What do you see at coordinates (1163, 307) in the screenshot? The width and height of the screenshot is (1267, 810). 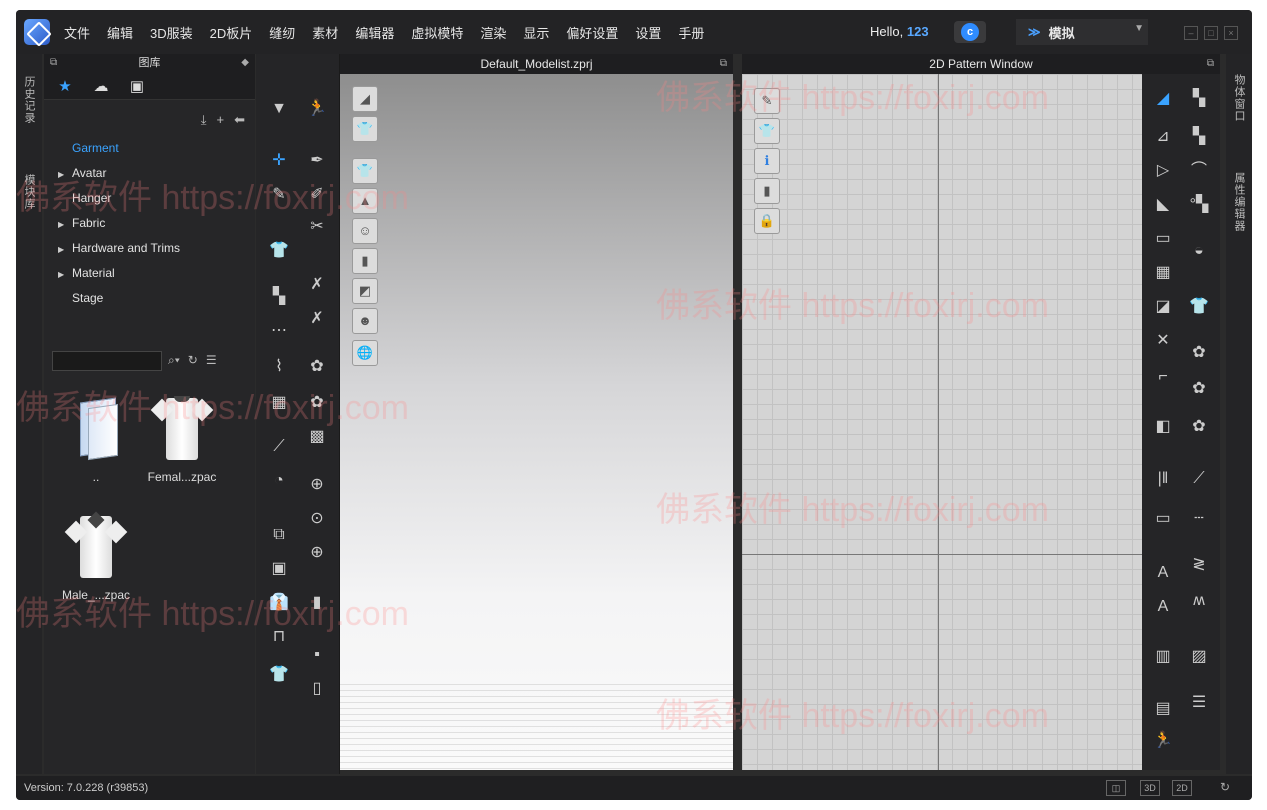 I see `dart-icon: ◪` at bounding box center [1163, 307].